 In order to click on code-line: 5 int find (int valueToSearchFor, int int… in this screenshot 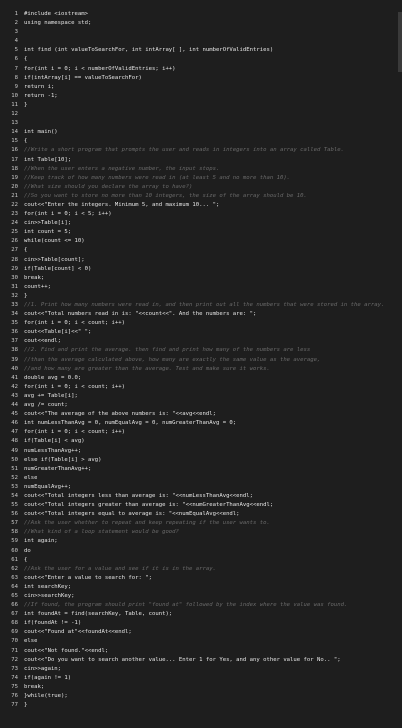, I will do `click(201, 50)`.